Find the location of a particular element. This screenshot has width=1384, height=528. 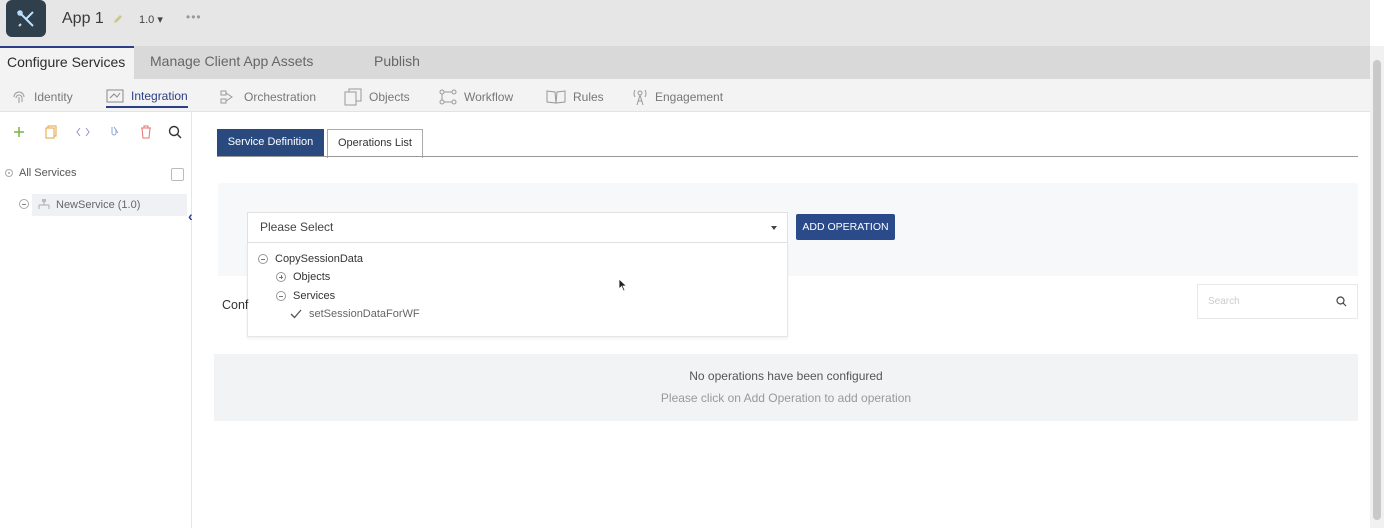

collapse-toggle-icon is located at coordinates (24, 204).